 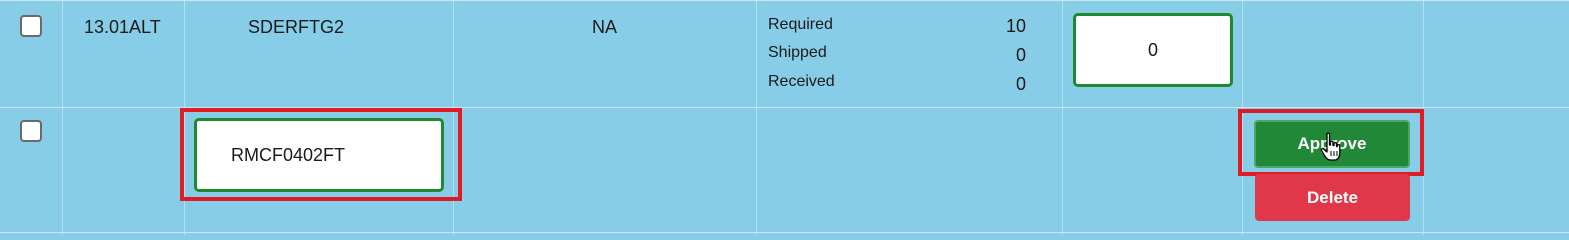 I want to click on part-number-input: RMCF0402FT, so click(x=319, y=155).